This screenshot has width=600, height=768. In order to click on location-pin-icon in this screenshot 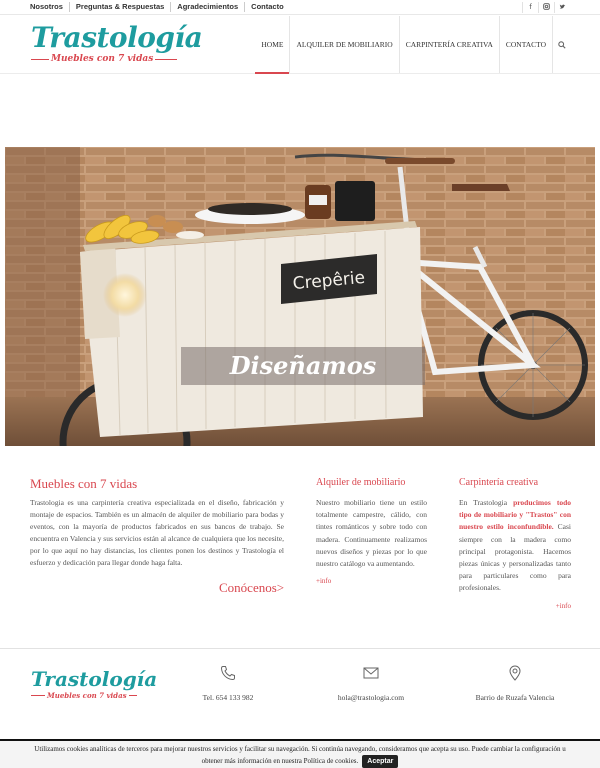, I will do `click(515, 673)`.